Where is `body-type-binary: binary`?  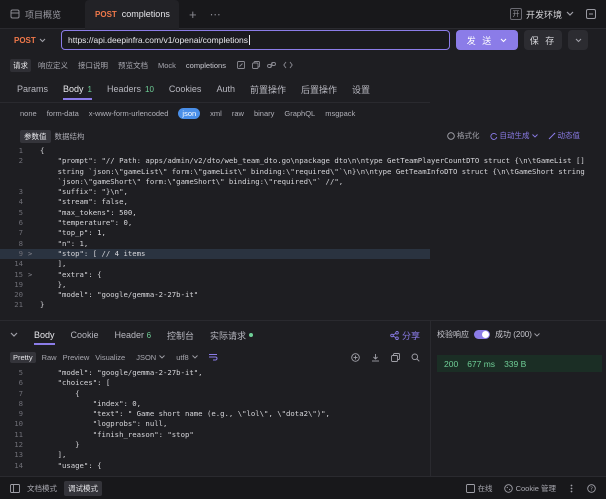 body-type-binary: binary is located at coordinates (264, 113).